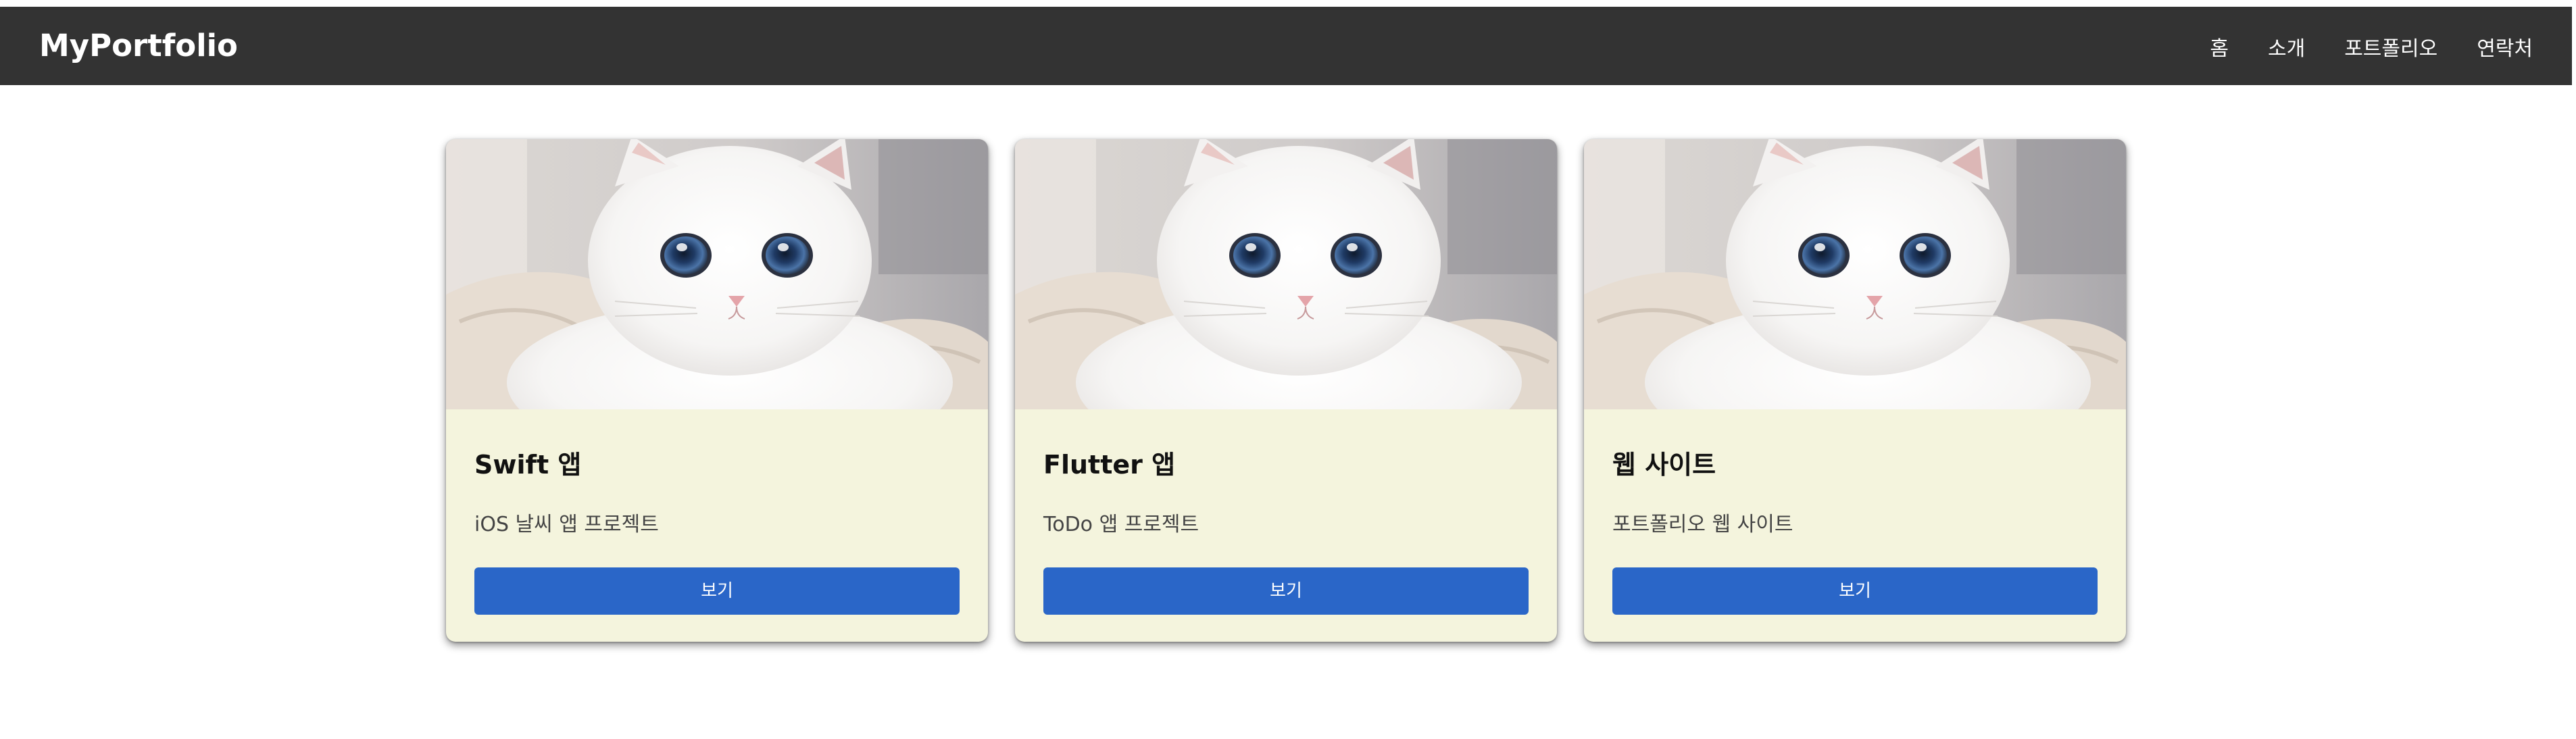  Describe the element at coordinates (2287, 49) in the screenshot. I see `nav-link-about: 소개` at that location.